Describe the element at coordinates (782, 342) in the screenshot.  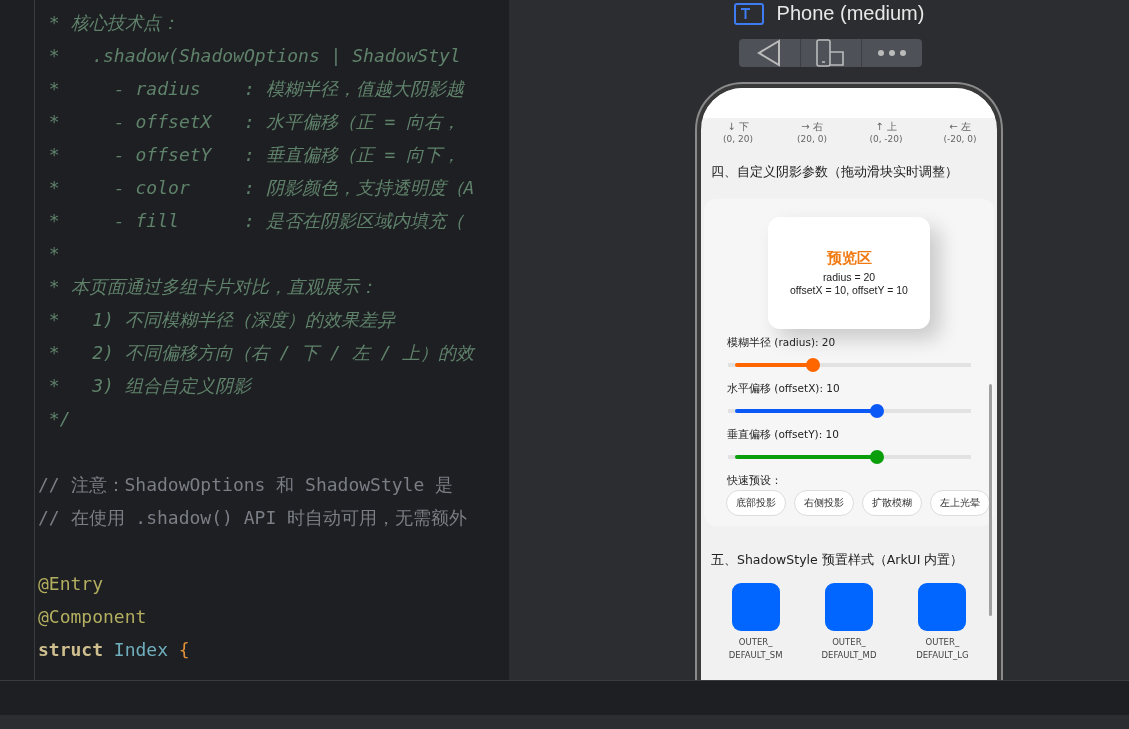
I see `slider-label: 模糊半径 (radius): 20` at that location.